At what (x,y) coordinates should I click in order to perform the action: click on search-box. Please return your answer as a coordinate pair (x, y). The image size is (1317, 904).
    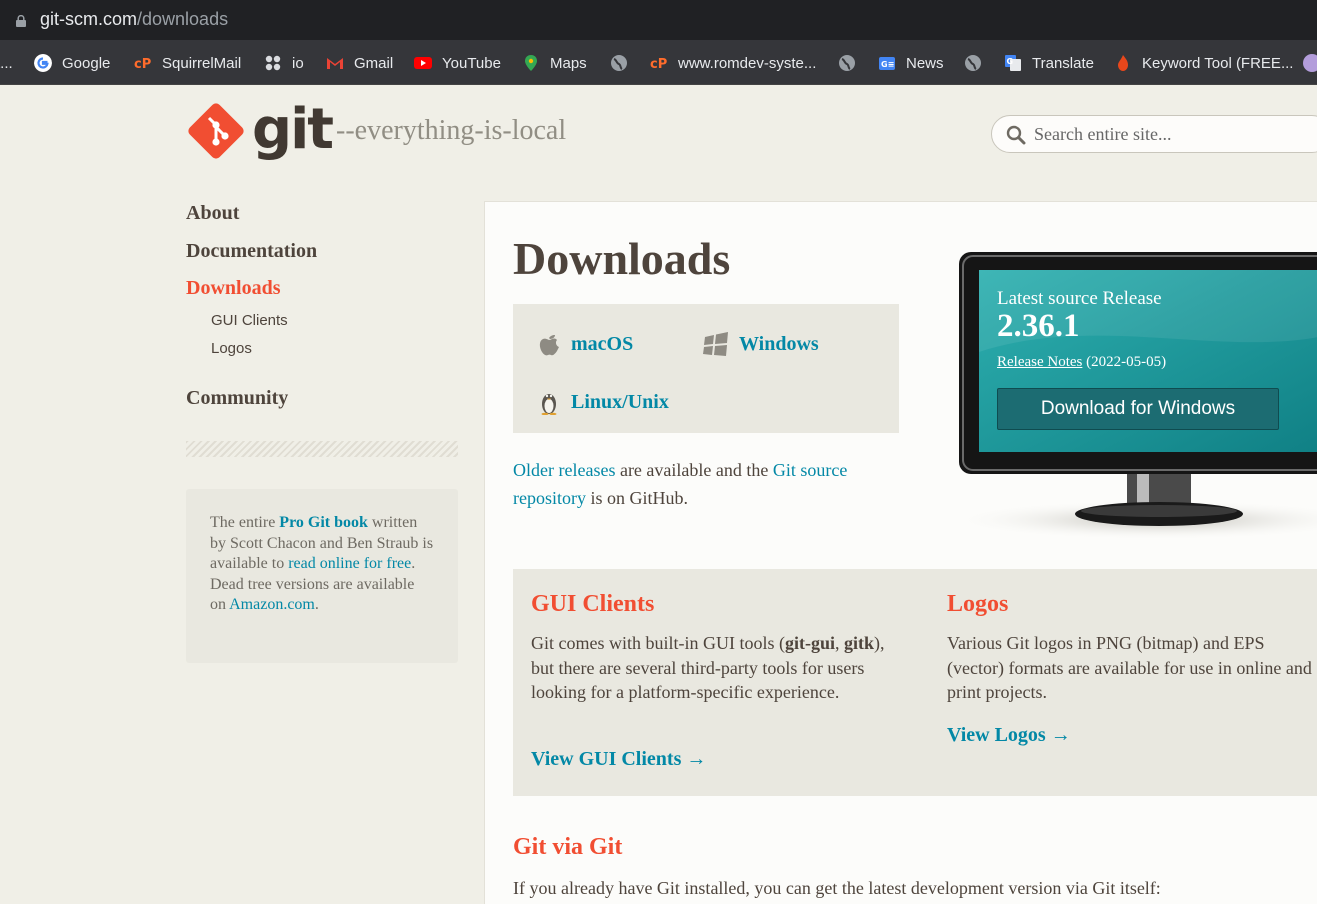
    Looking at the image, I should click on (1154, 134).